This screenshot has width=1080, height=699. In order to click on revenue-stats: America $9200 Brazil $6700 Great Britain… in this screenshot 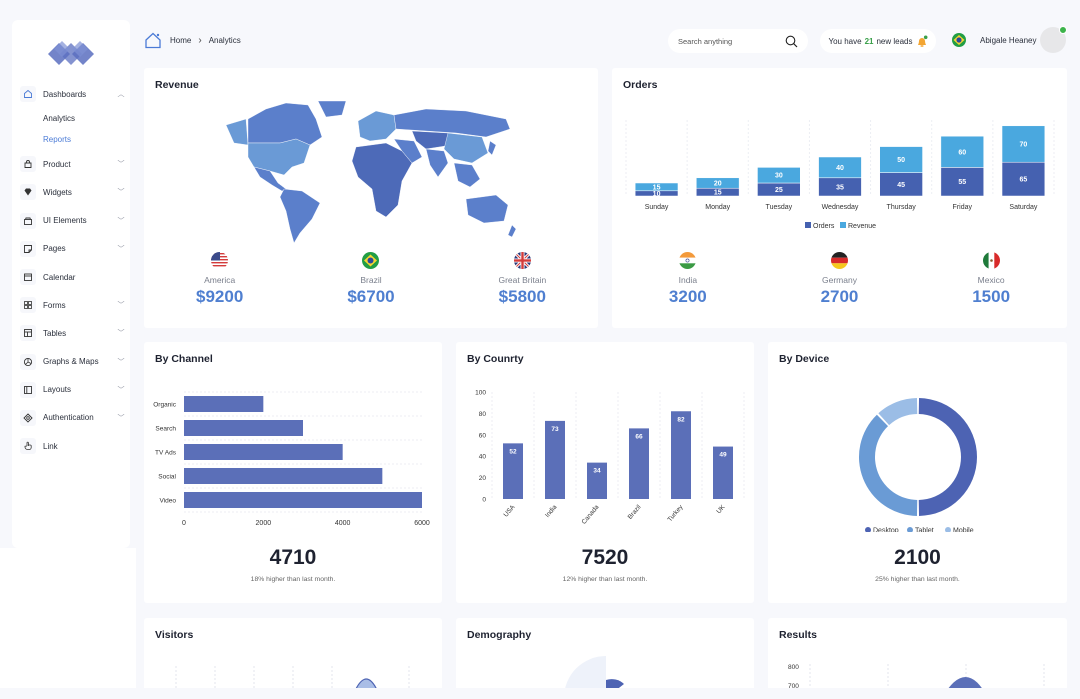, I will do `click(371, 279)`.